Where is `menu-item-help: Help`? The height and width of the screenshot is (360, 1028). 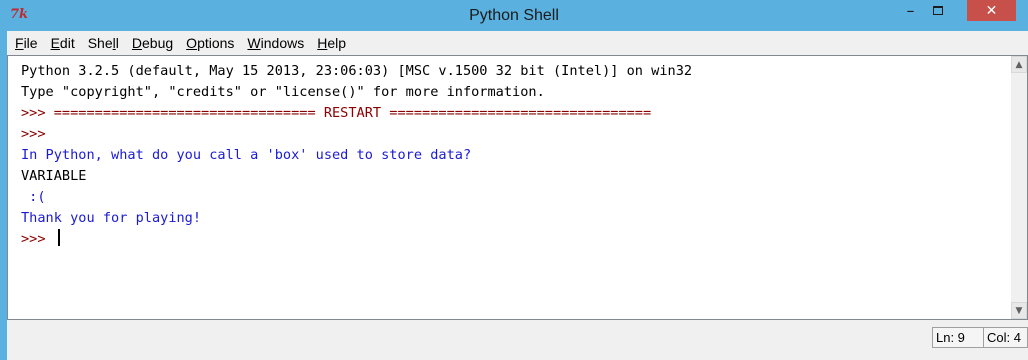
menu-item-help: Help is located at coordinates (332, 43).